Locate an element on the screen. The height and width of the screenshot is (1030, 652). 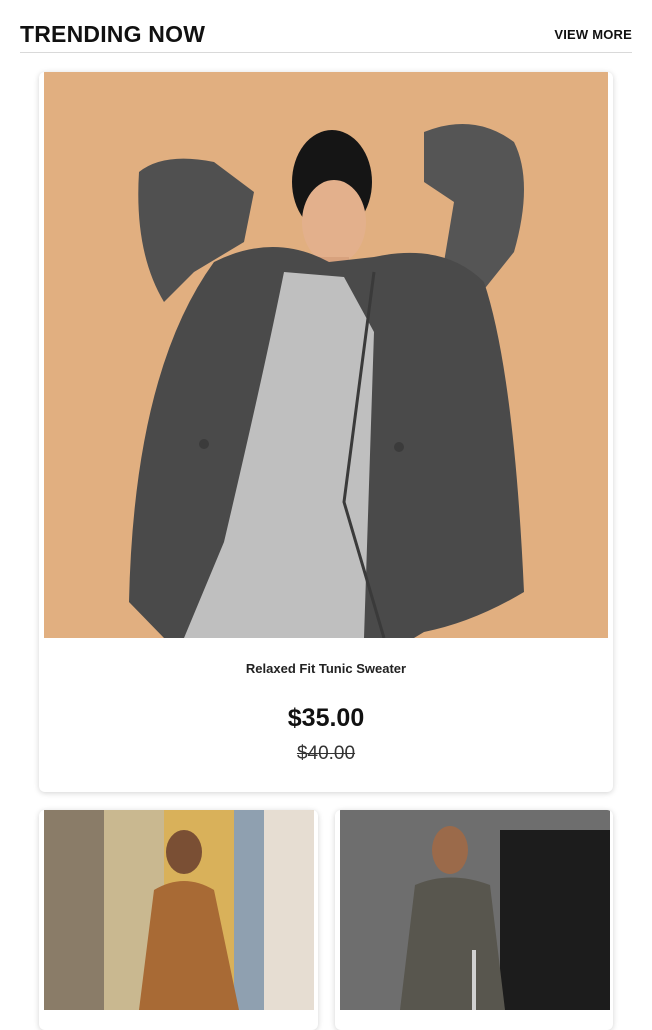
product-name: Relaxed Fit Tunic Sweater is located at coordinates (326, 668).